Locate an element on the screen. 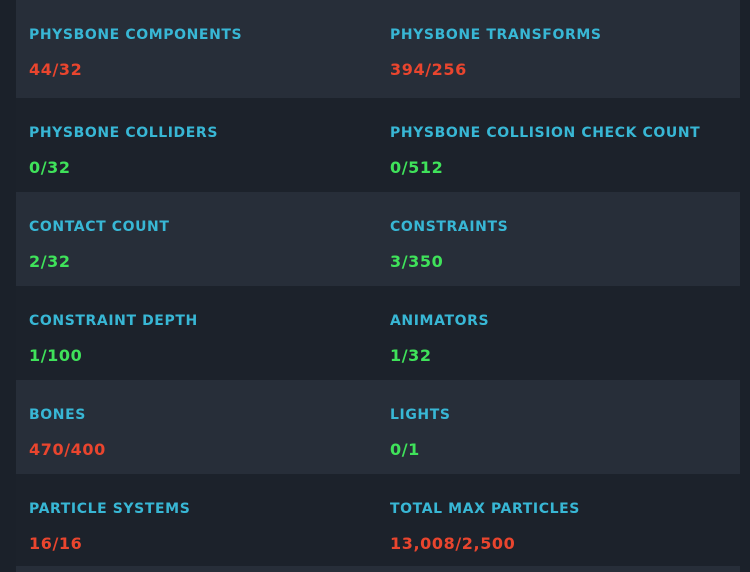  stat-value: 3/350 is located at coordinates (417, 261).